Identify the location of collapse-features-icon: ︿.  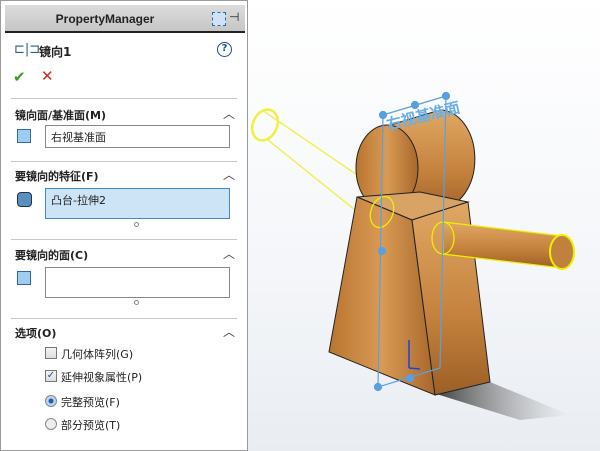
(229, 174).